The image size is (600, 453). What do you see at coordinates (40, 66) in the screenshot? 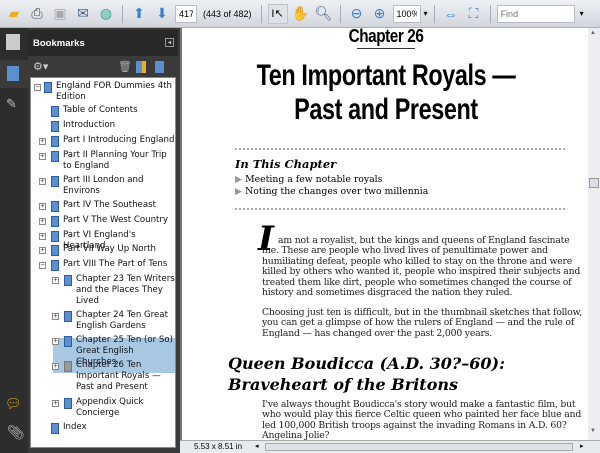
I see `options-gear-icon: ⚙▾` at bounding box center [40, 66].